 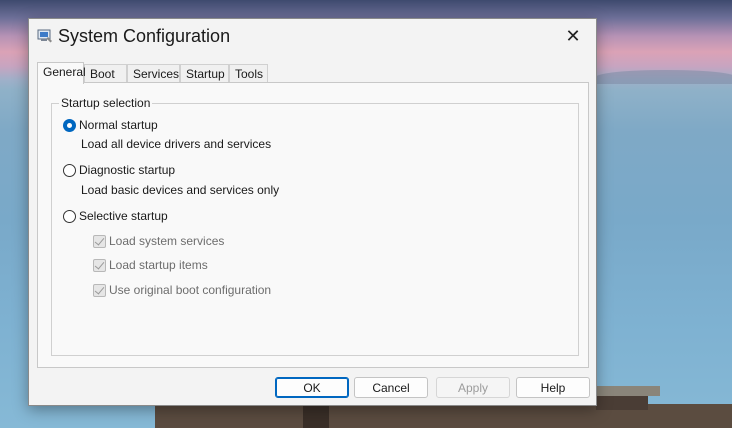 I want to click on diagnostic-startup-description: Load basic devices and services only, so click(x=180, y=190).